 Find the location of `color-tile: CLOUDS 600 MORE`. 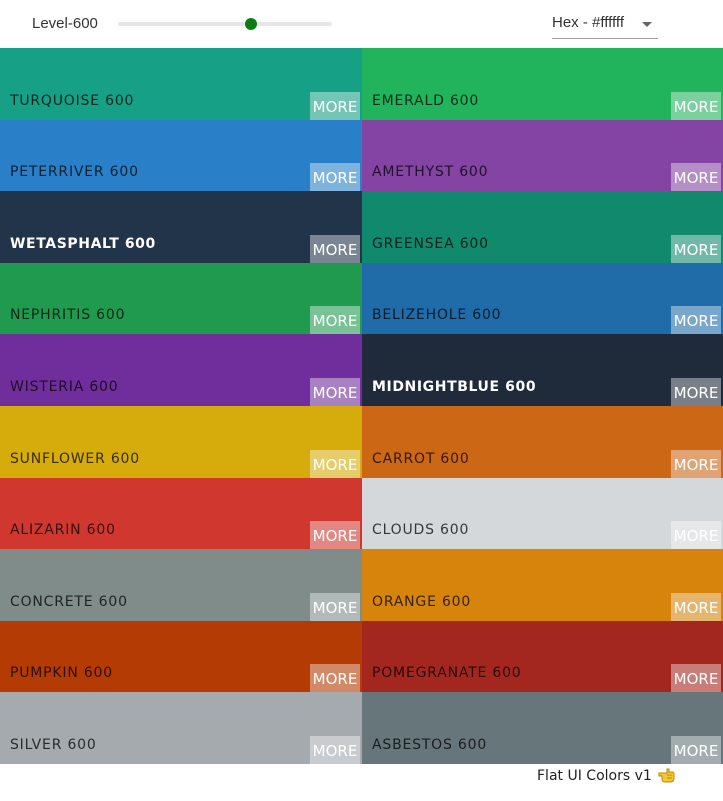

color-tile: CLOUDS 600 MORE is located at coordinates (542, 513).